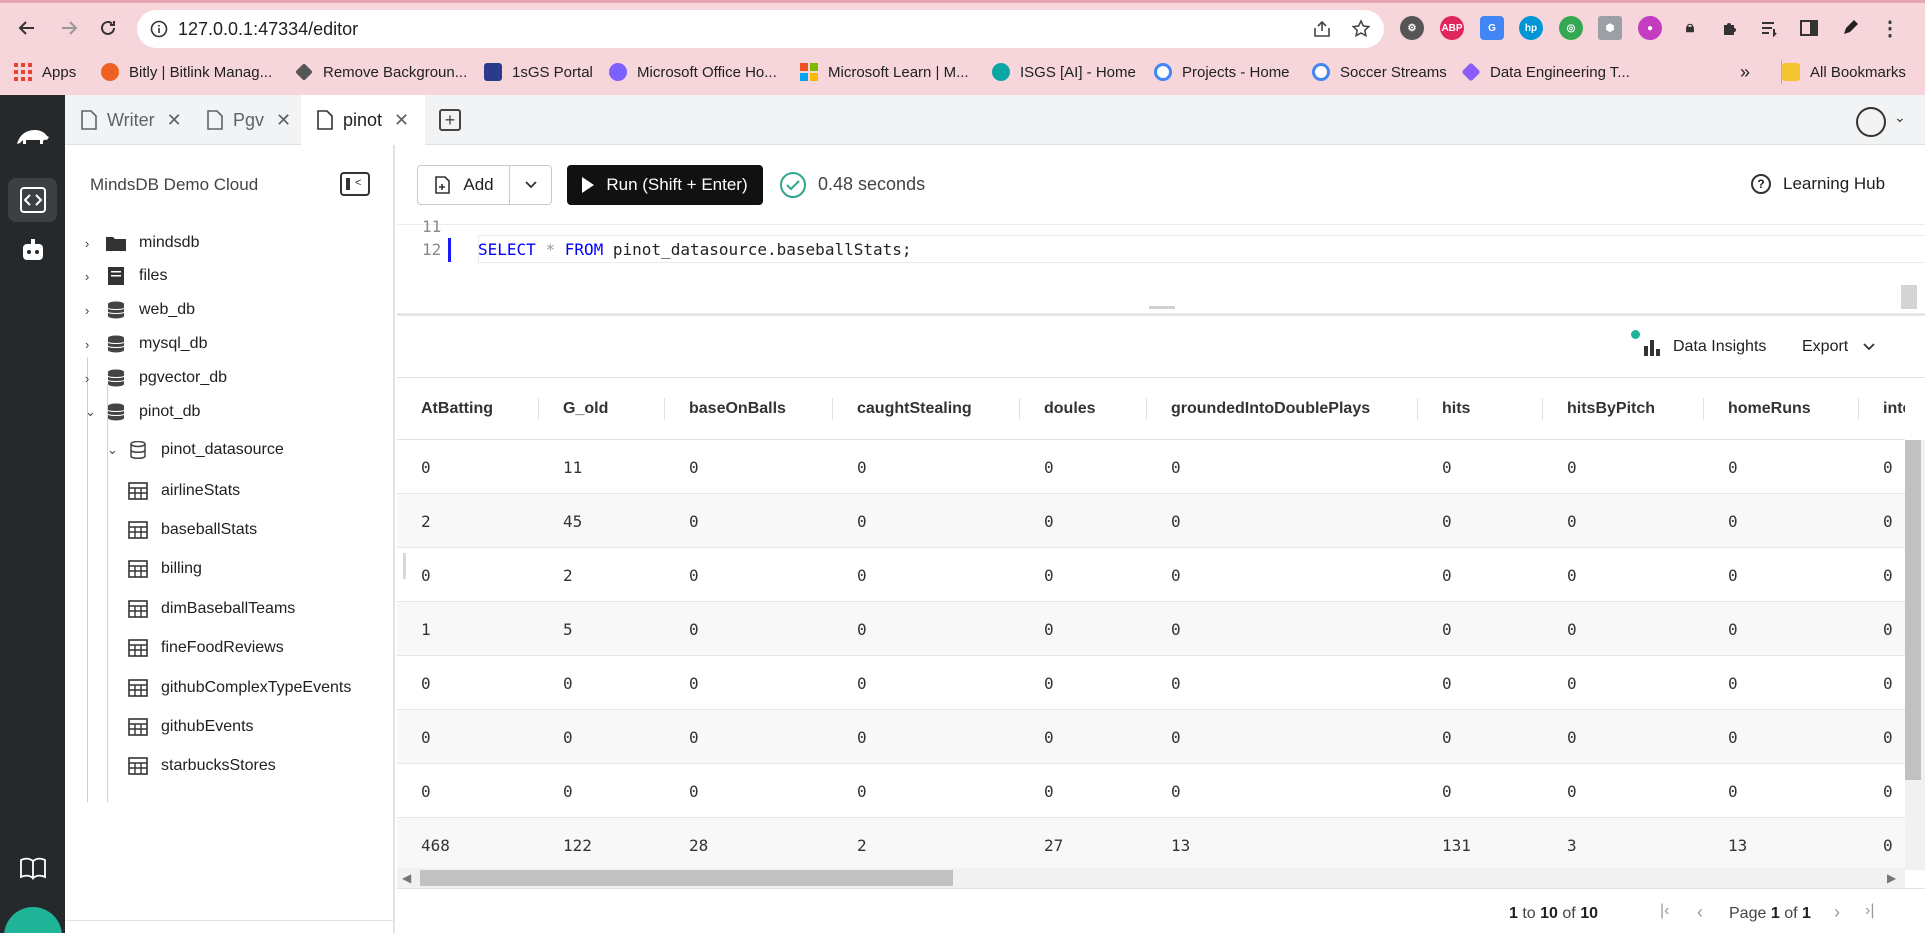 The height and width of the screenshot is (933, 1925). I want to click on hp-extension-icon: hp, so click(1531, 28).